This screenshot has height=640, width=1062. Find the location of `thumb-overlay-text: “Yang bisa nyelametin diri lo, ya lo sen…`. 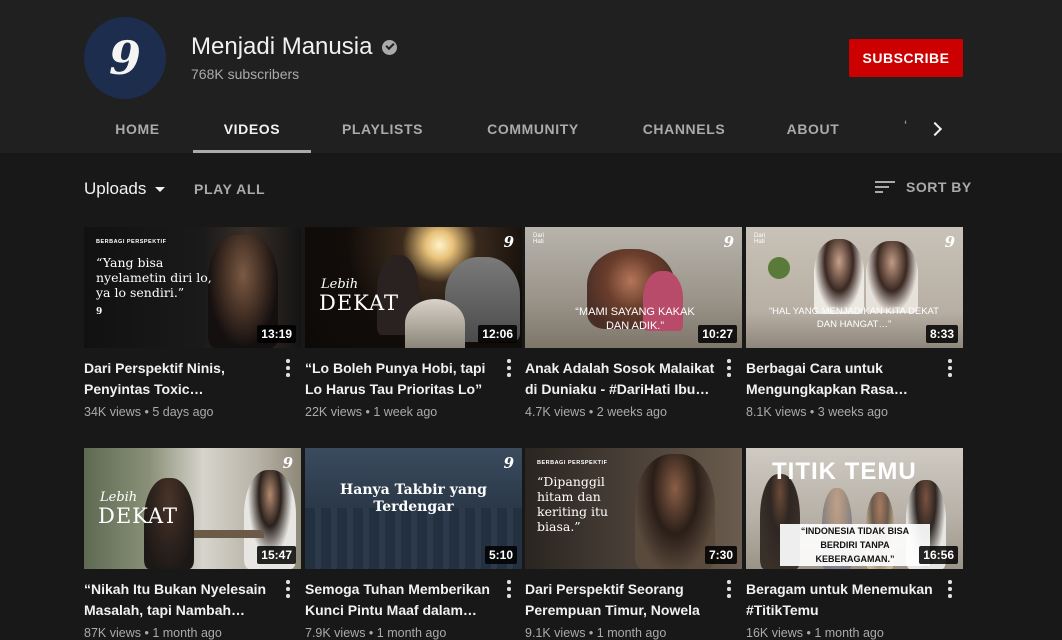

thumb-overlay-text: “Yang bisa nyelametin diri lo, ya lo sen… is located at coordinates (154, 277).